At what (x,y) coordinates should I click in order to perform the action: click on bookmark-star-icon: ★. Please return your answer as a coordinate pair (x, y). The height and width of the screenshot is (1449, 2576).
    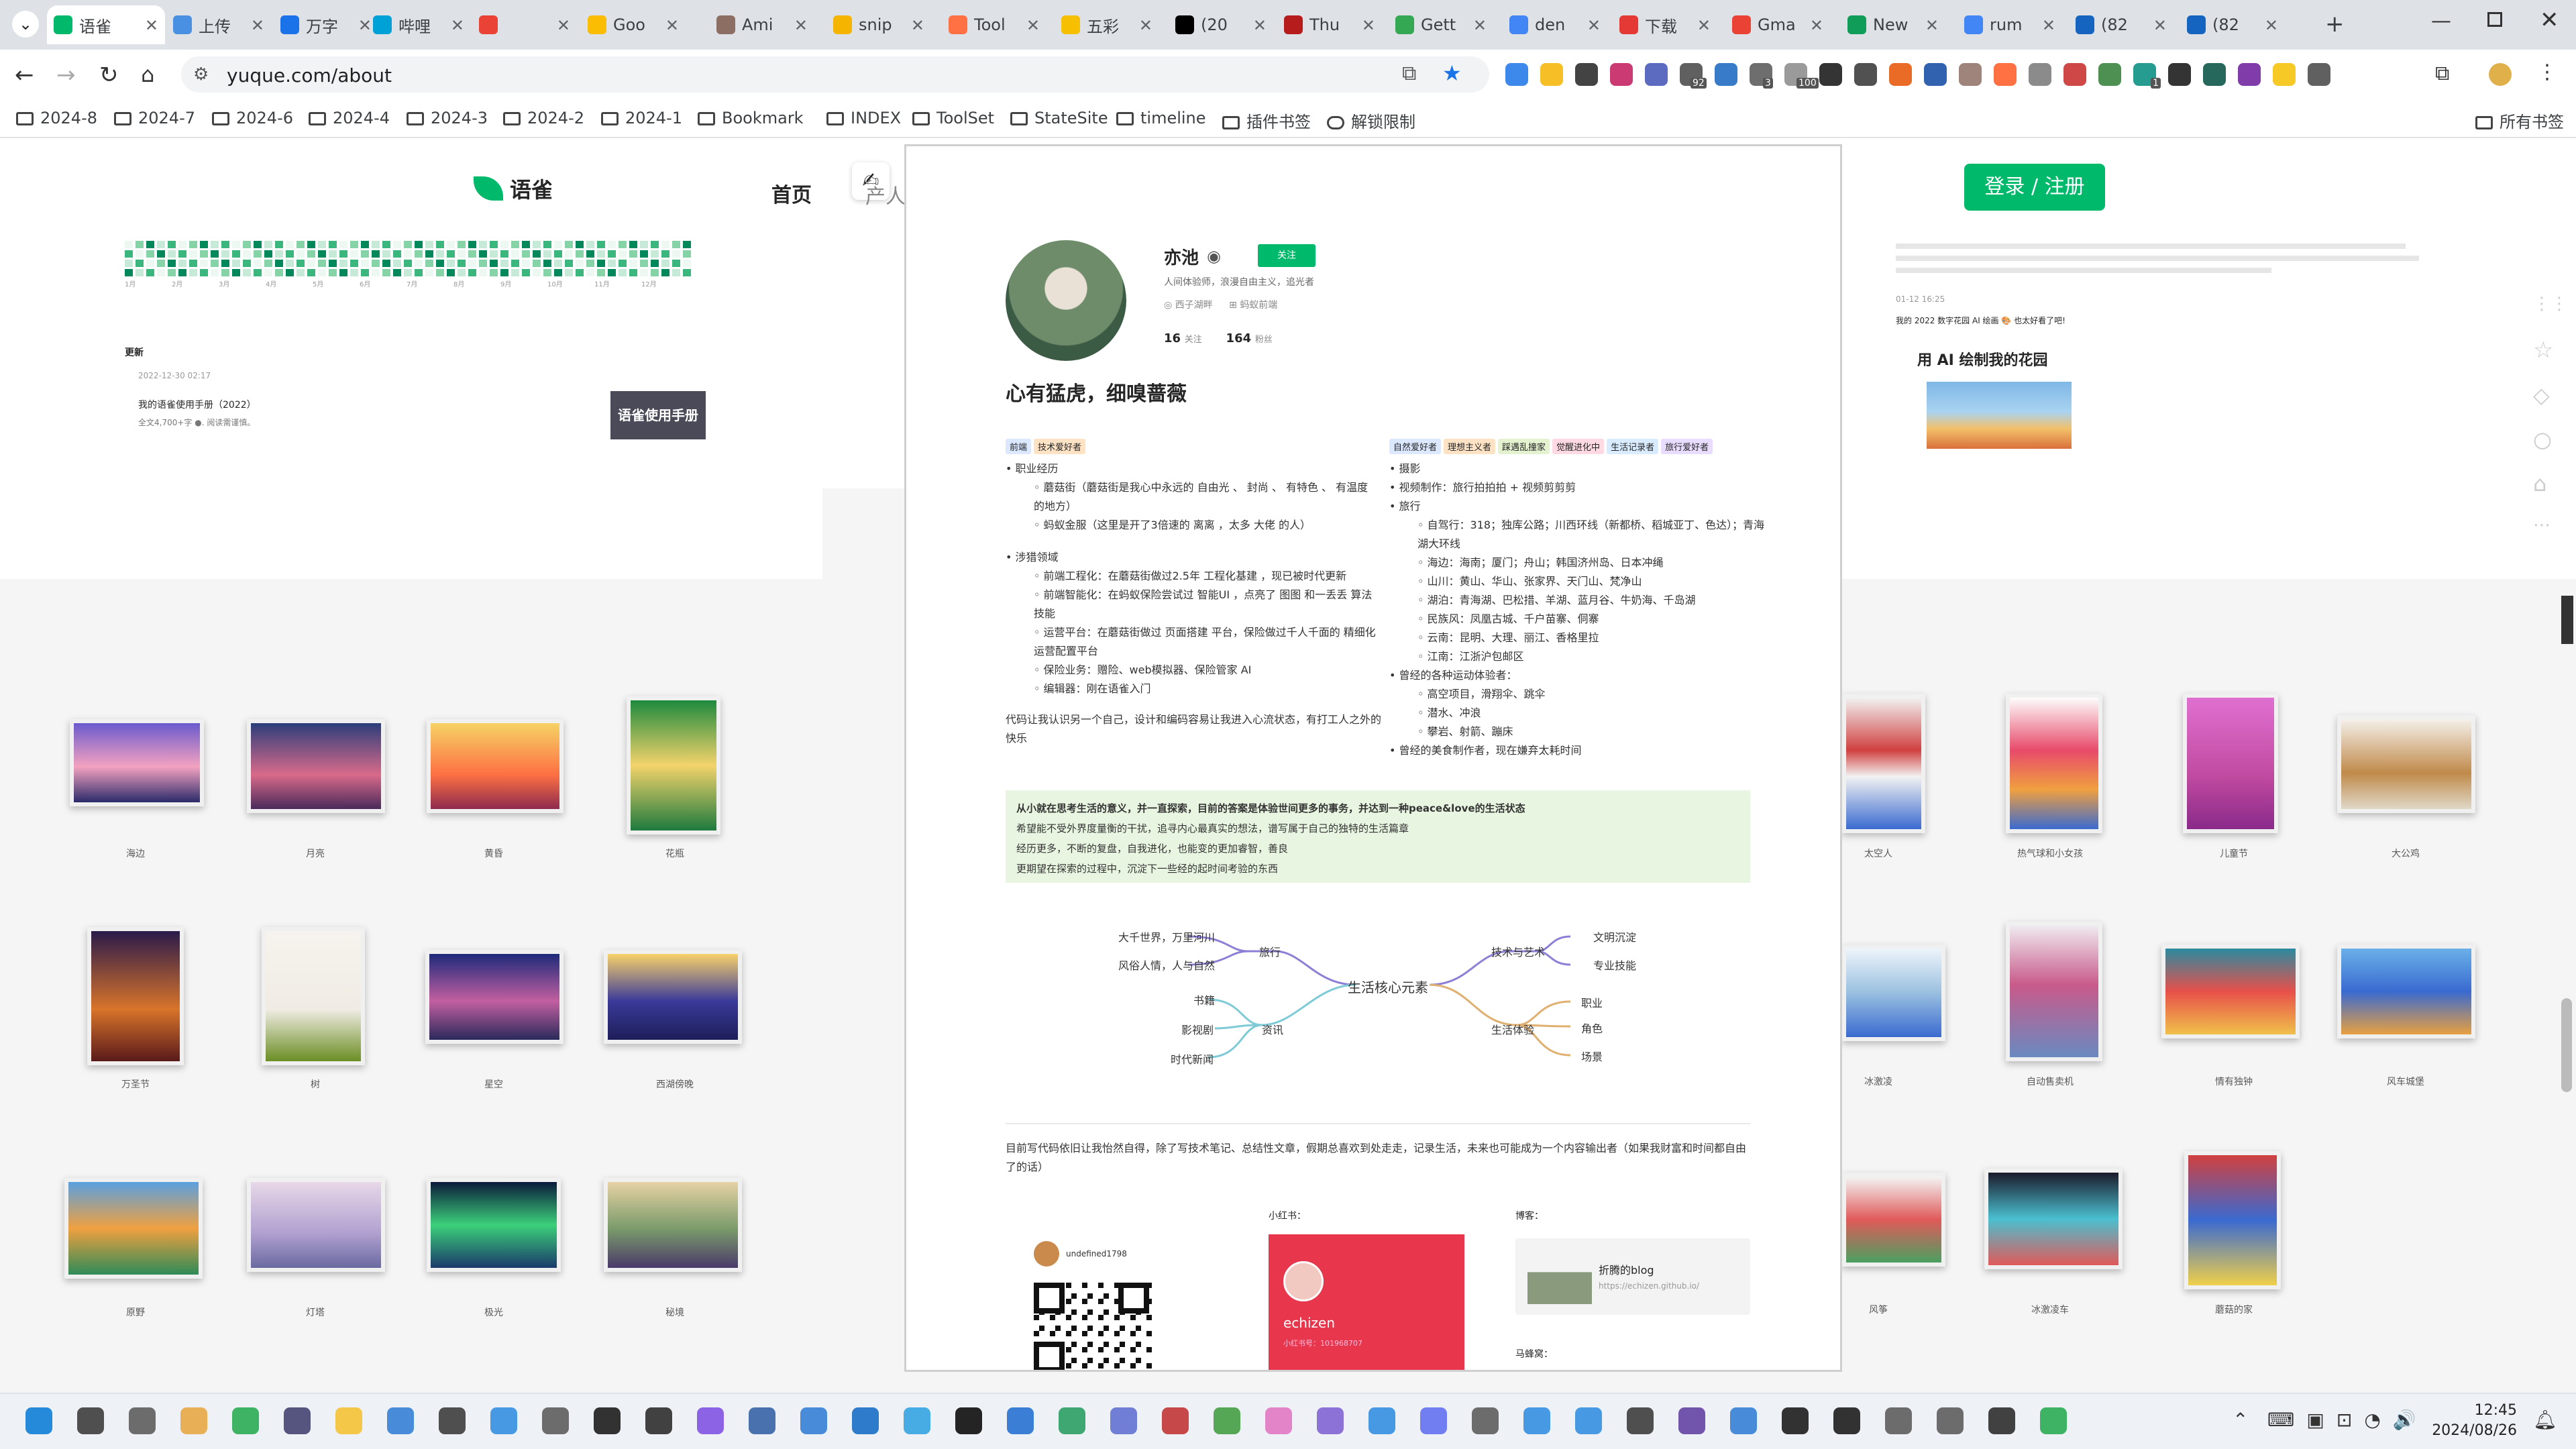
    Looking at the image, I should click on (1452, 73).